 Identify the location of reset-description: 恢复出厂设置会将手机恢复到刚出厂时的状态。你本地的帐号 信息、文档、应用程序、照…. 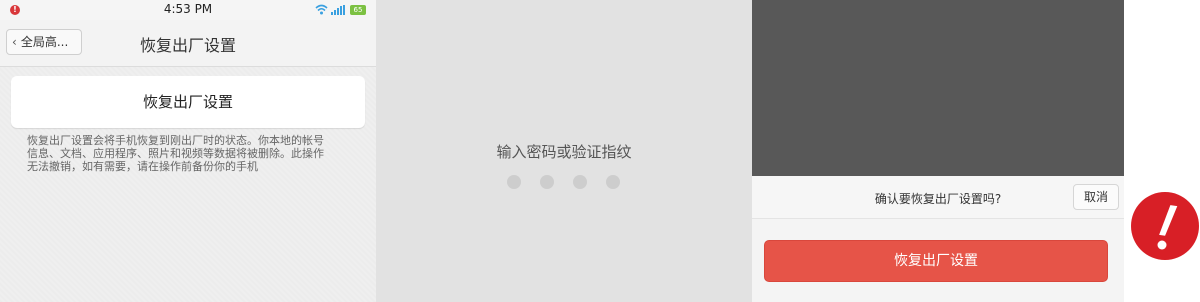
(189, 153).